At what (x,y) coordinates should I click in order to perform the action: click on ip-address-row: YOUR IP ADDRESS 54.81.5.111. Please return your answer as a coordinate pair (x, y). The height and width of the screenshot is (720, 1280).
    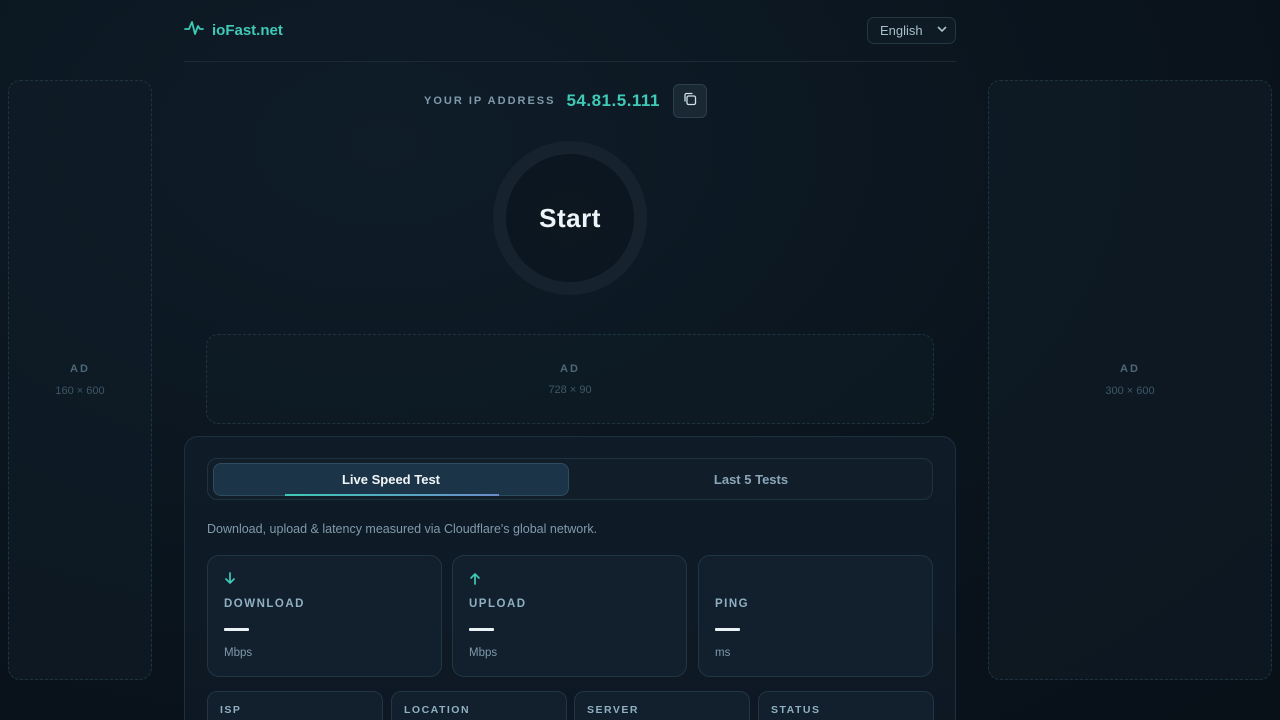
    Looking at the image, I should click on (565, 101).